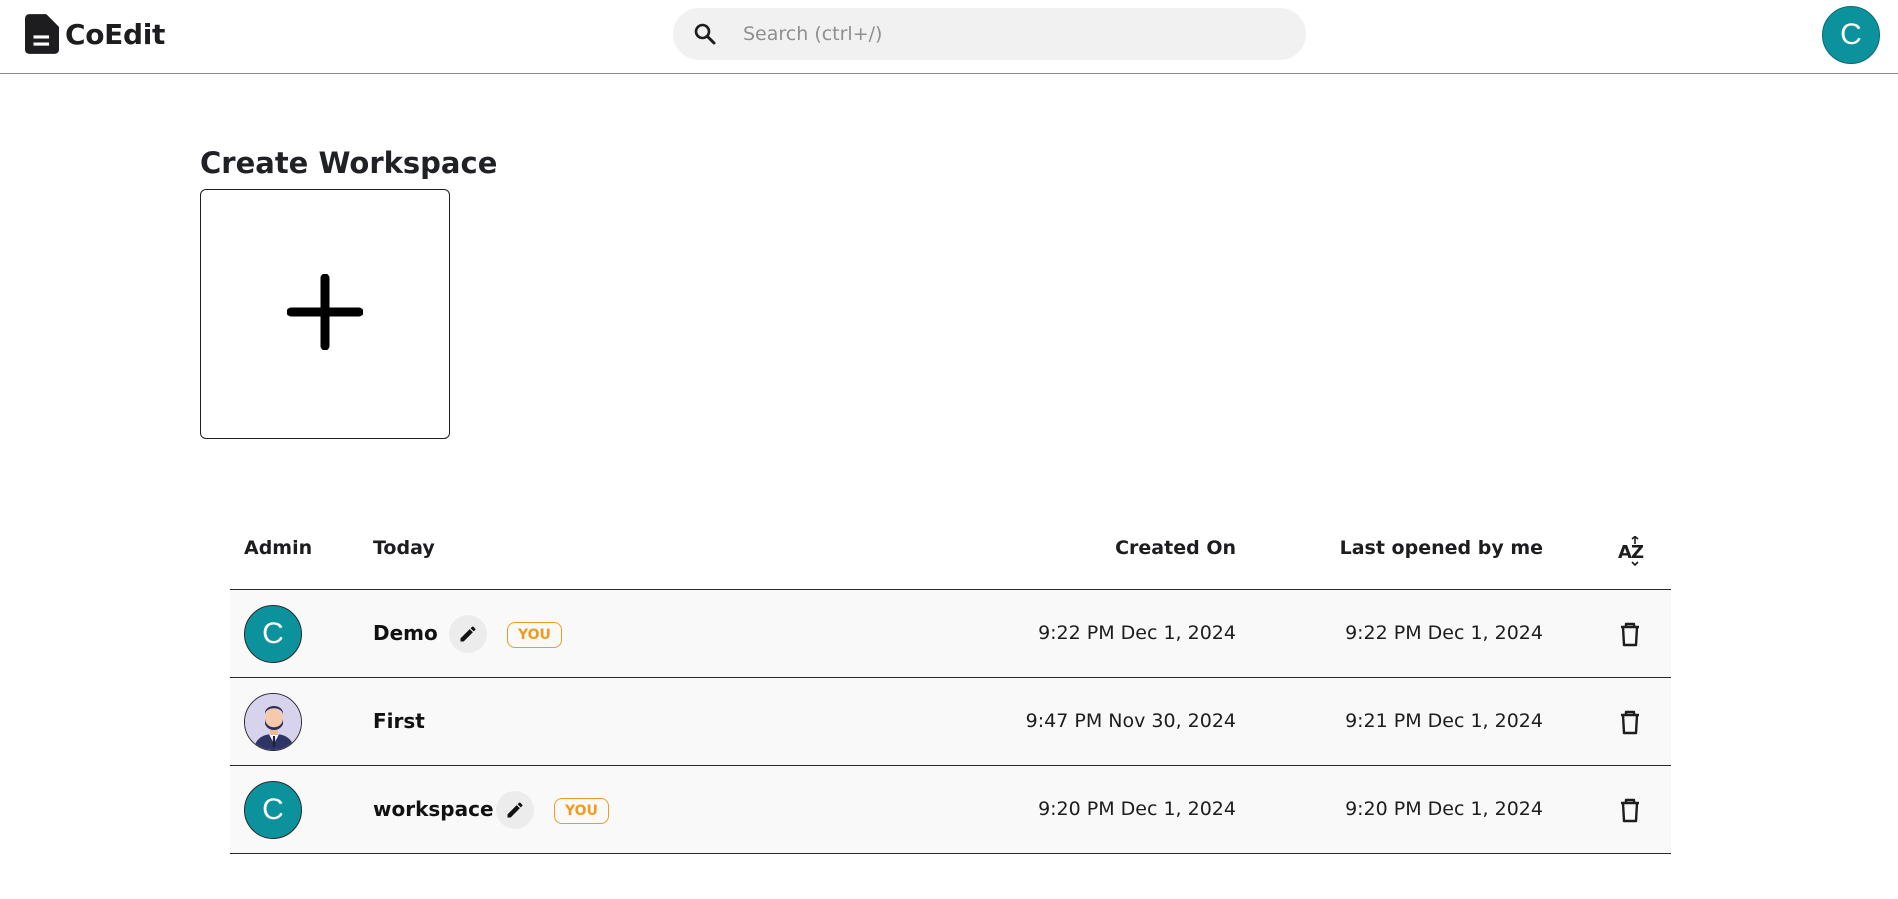 This screenshot has height=899, width=1898. What do you see at coordinates (273, 722) in the screenshot?
I see `admin-avatar-illustration` at bounding box center [273, 722].